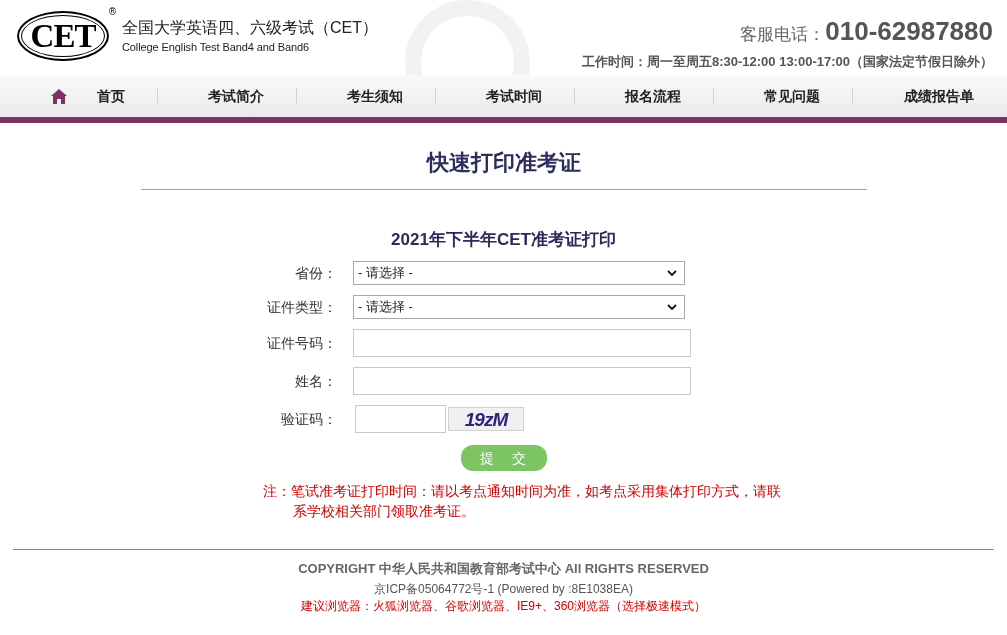  I want to click on logo-text: CET, so click(63, 36).